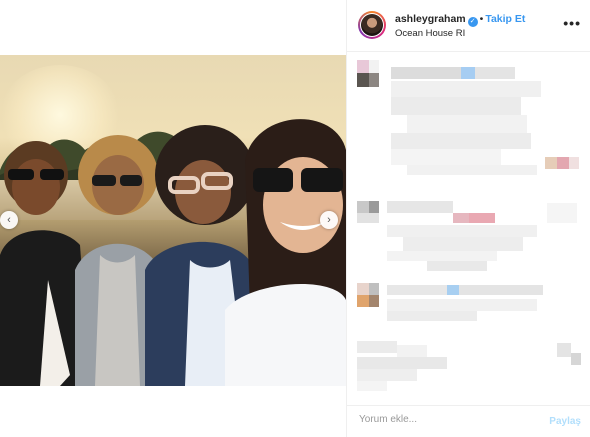  Describe the element at coordinates (9, 220) in the screenshot. I see `carousel-prev-button: ‹` at that location.